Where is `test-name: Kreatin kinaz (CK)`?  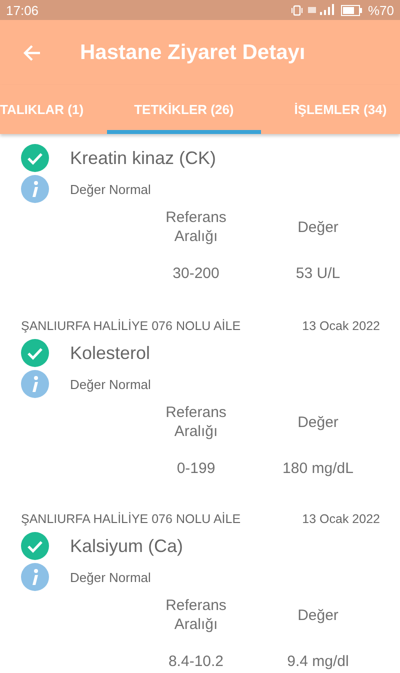 test-name: Kreatin kinaz (CK) is located at coordinates (143, 158).